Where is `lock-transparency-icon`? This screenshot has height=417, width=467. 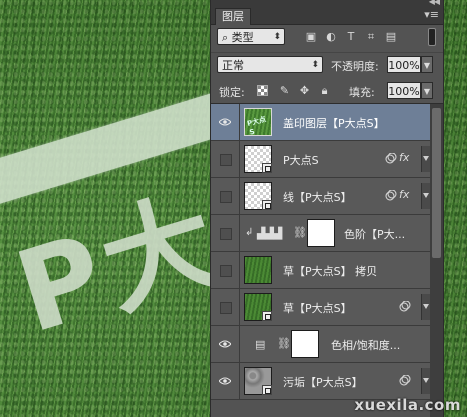 lock-transparency-icon is located at coordinates (262, 90).